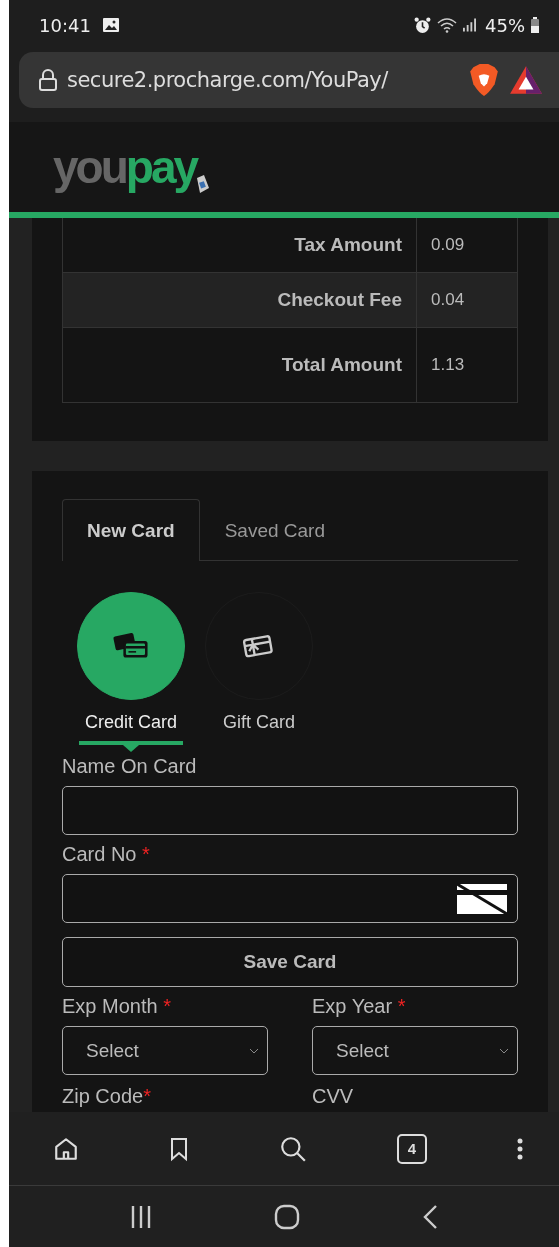 Image resolution: width=559 pixels, height=1247 pixels. I want to click on card-number-input, so click(290, 898).